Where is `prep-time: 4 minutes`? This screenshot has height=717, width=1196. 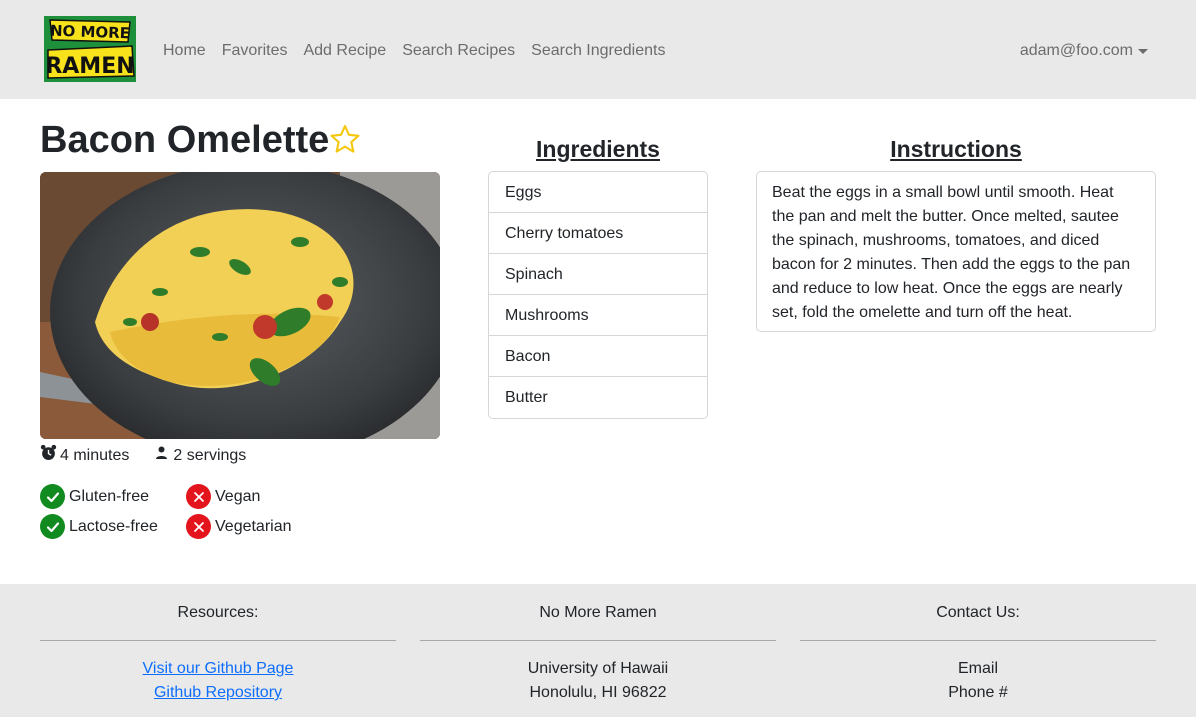 prep-time: 4 minutes is located at coordinates (84, 456).